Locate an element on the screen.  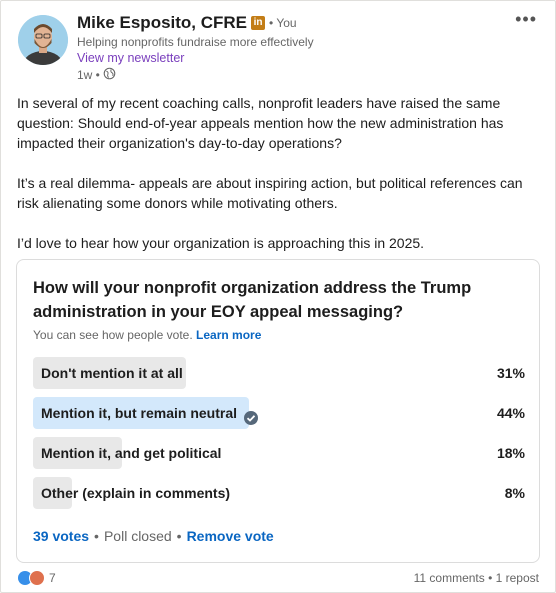
reaction-count: 7 is located at coordinates (52, 578).